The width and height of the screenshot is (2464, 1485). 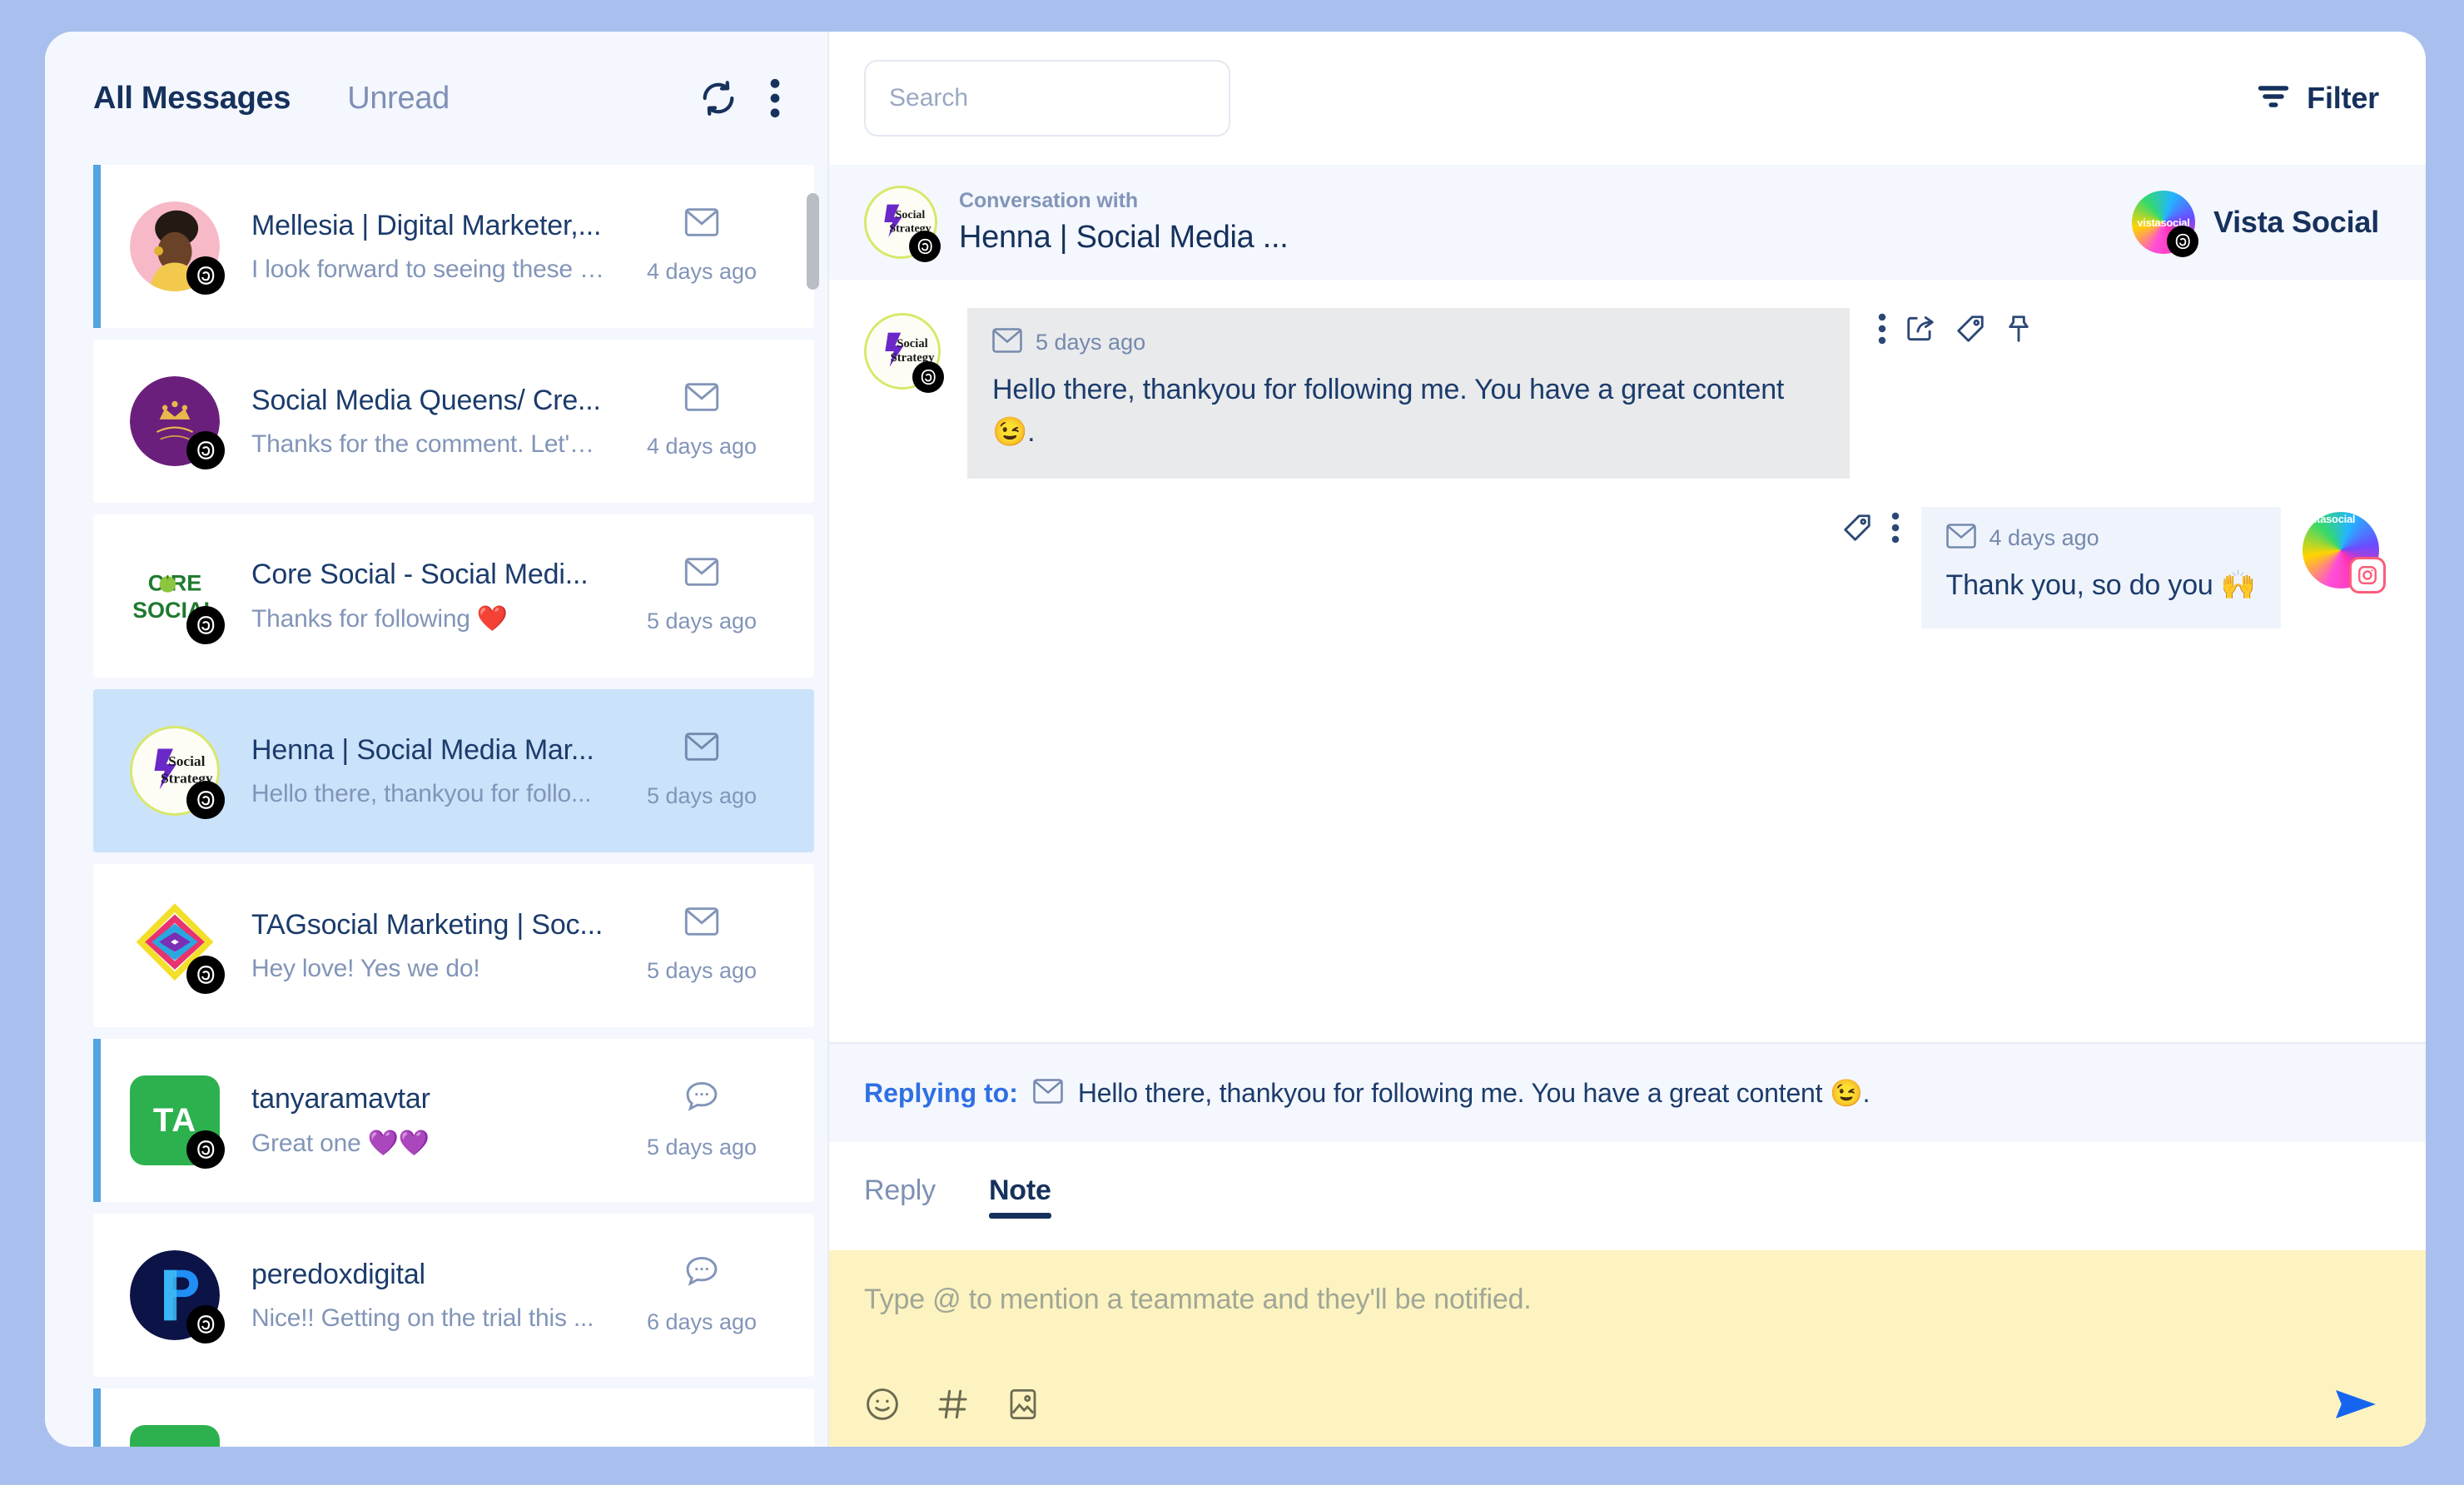 I want to click on filter-icon, so click(x=2274, y=98).